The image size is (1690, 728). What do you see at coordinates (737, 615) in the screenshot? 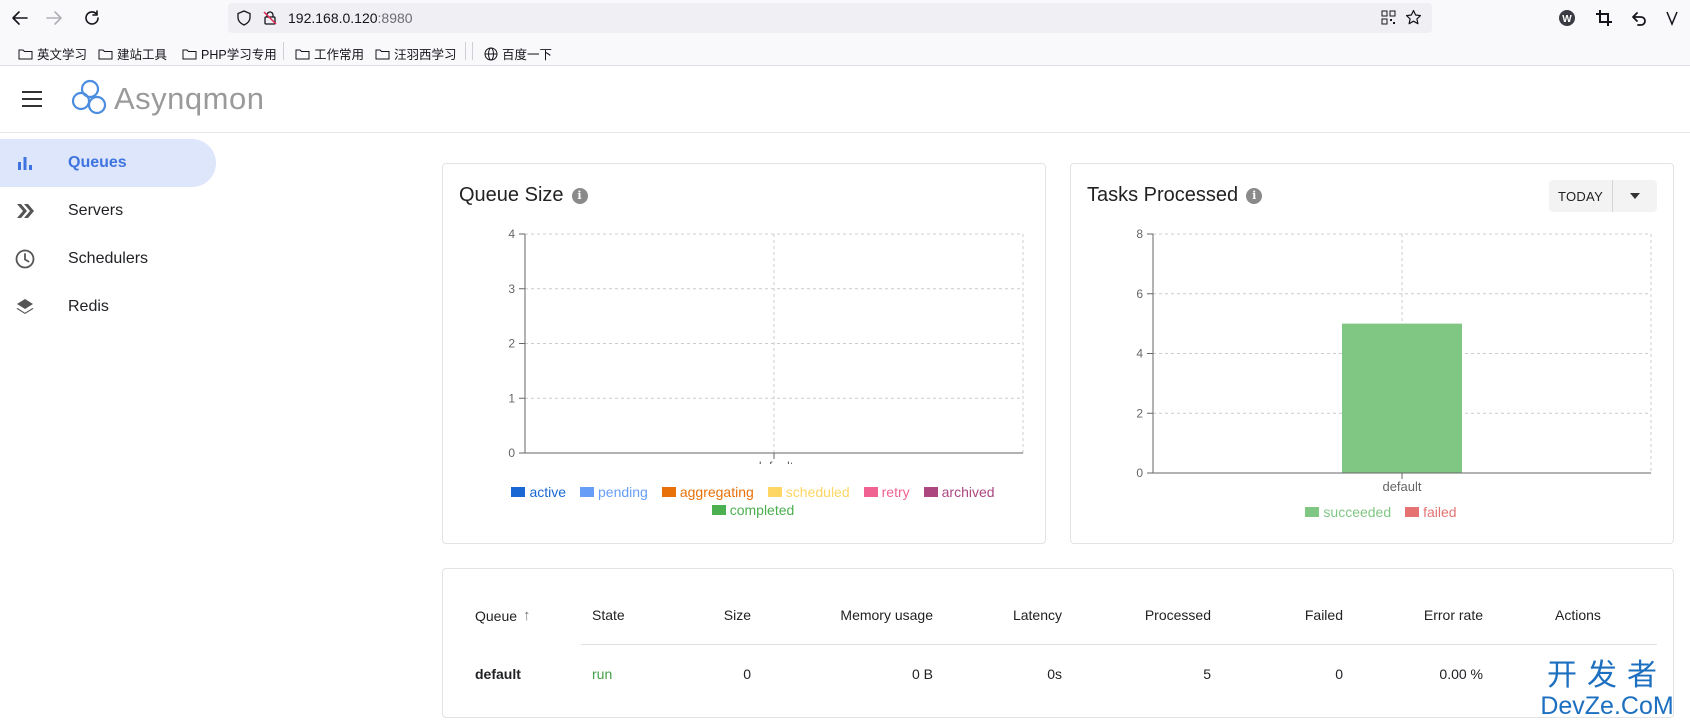
I see `column-header-size: Size` at bounding box center [737, 615].